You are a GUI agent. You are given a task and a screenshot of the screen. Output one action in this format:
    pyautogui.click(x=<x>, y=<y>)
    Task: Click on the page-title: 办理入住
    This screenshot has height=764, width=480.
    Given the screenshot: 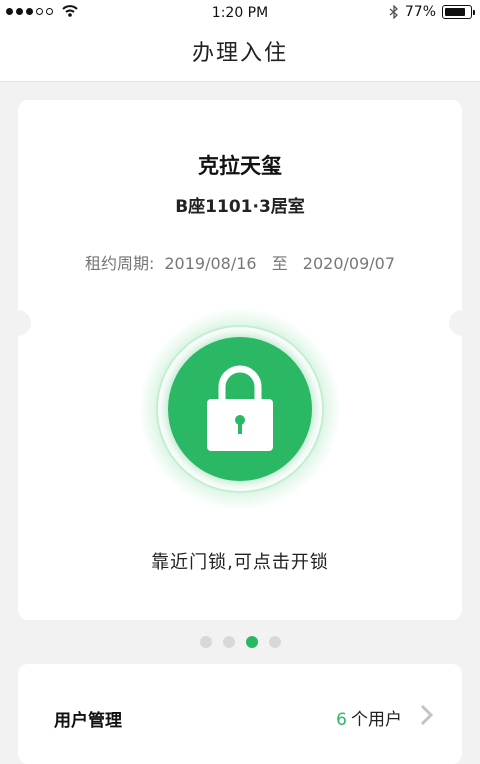 What is the action you would take?
    pyautogui.click(x=239, y=53)
    